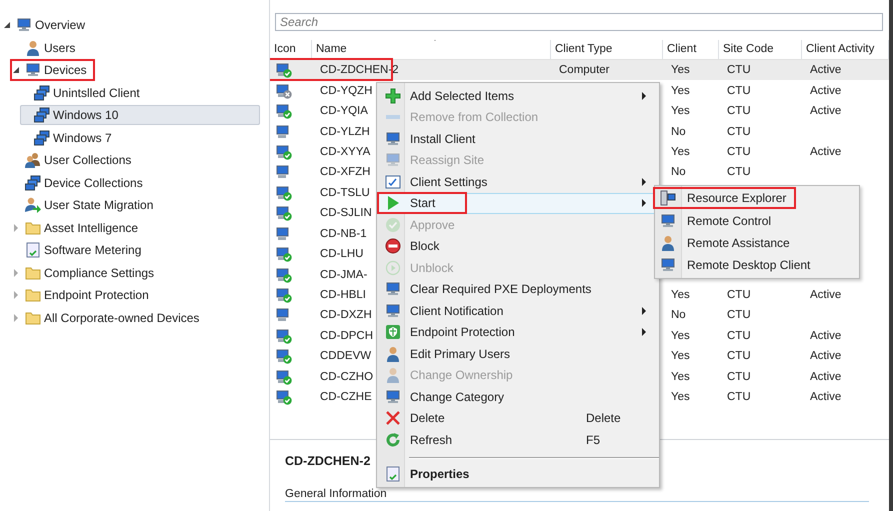 The image size is (893, 511). Describe the element at coordinates (393, 96) in the screenshot. I see `plus-icon` at that location.